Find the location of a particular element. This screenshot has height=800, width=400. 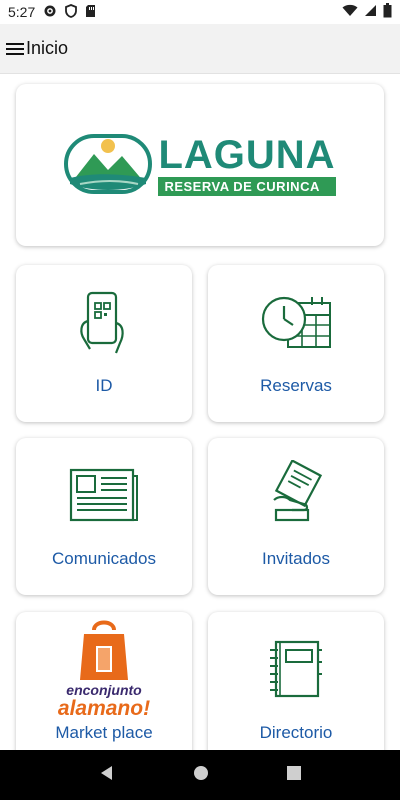

home-icon is located at coordinates (201, 775).